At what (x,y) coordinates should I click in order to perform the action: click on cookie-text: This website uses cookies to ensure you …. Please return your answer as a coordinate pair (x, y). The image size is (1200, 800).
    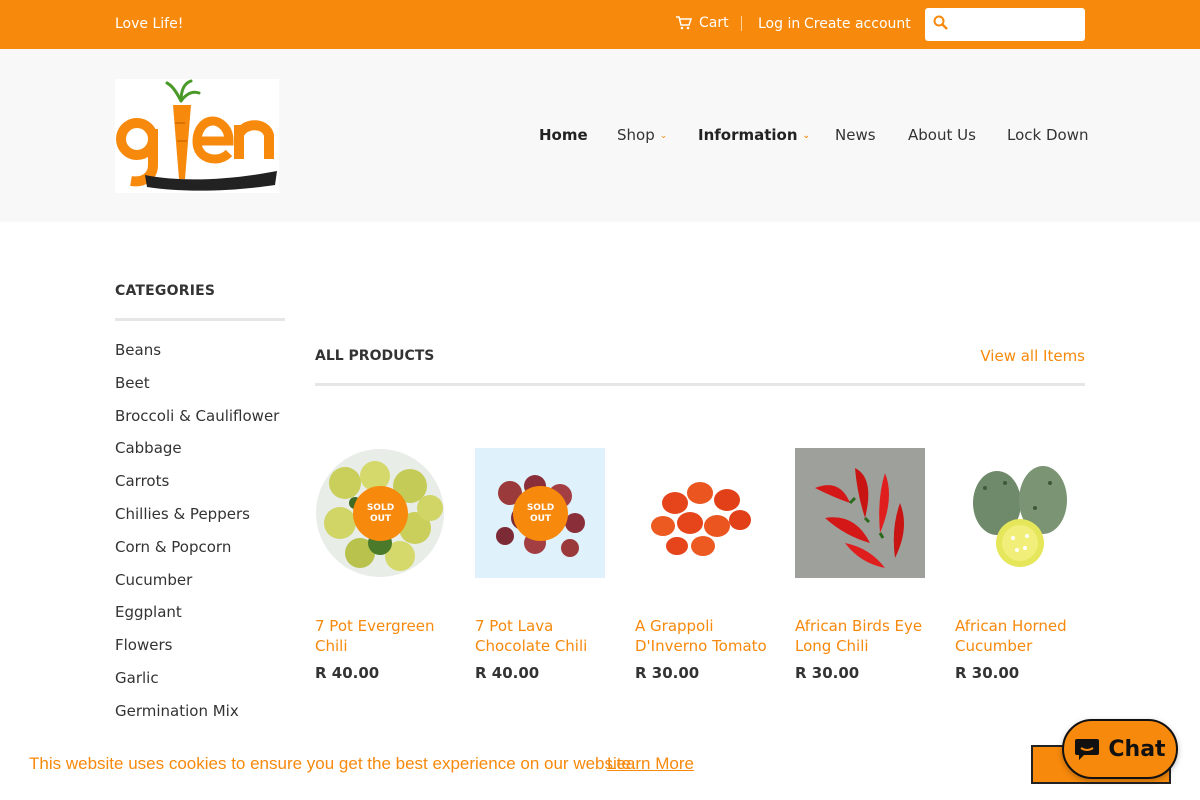
    Looking at the image, I should click on (332, 763).